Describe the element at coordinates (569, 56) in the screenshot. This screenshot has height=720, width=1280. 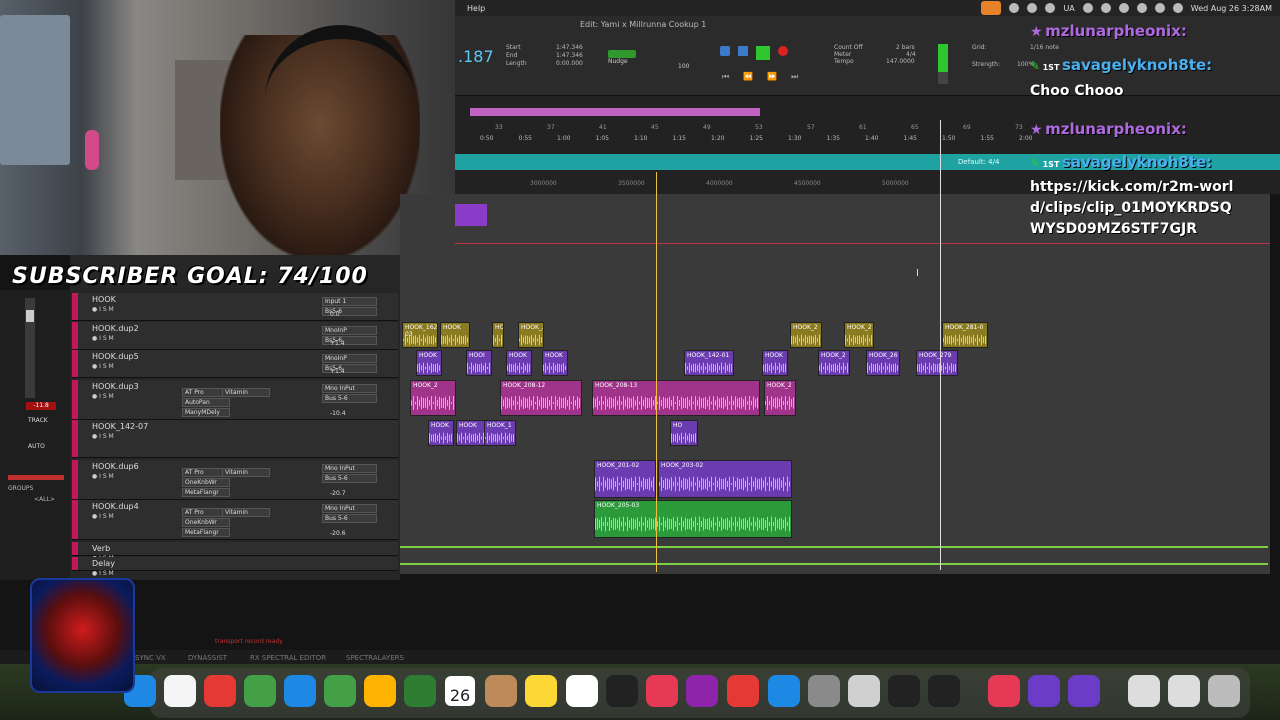
I see `end-value: 1:47.346` at that location.